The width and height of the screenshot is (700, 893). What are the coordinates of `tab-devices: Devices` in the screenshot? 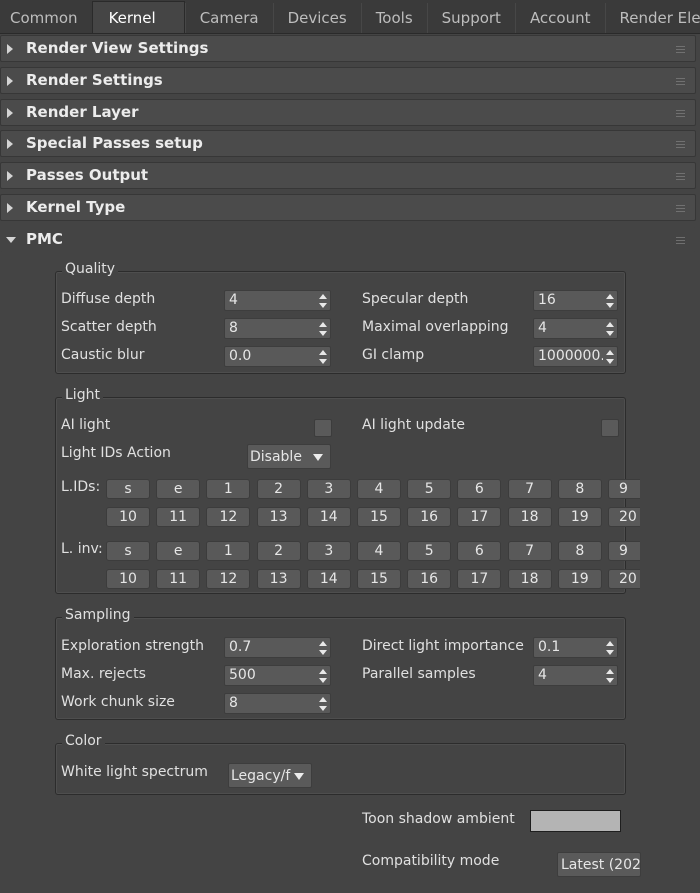 It's located at (316, 18).